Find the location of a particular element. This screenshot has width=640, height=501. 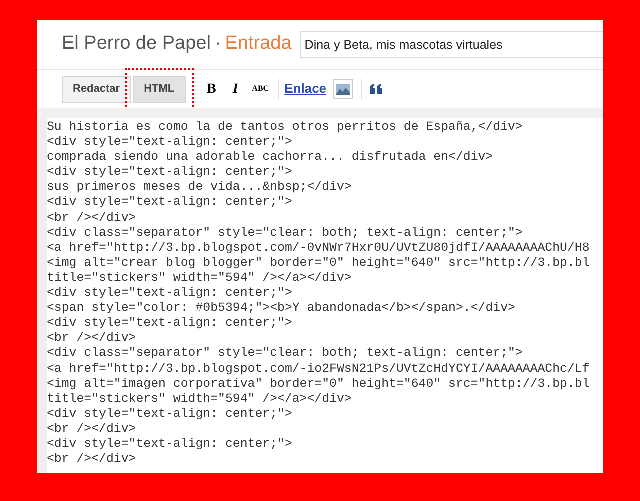

code-line: <a href="http://3.bp.blogspot.com/-io2FWsN21Ps/UVtZcHdYCYI/AAAAAAAAChc/Lf is located at coordinates (318, 369).